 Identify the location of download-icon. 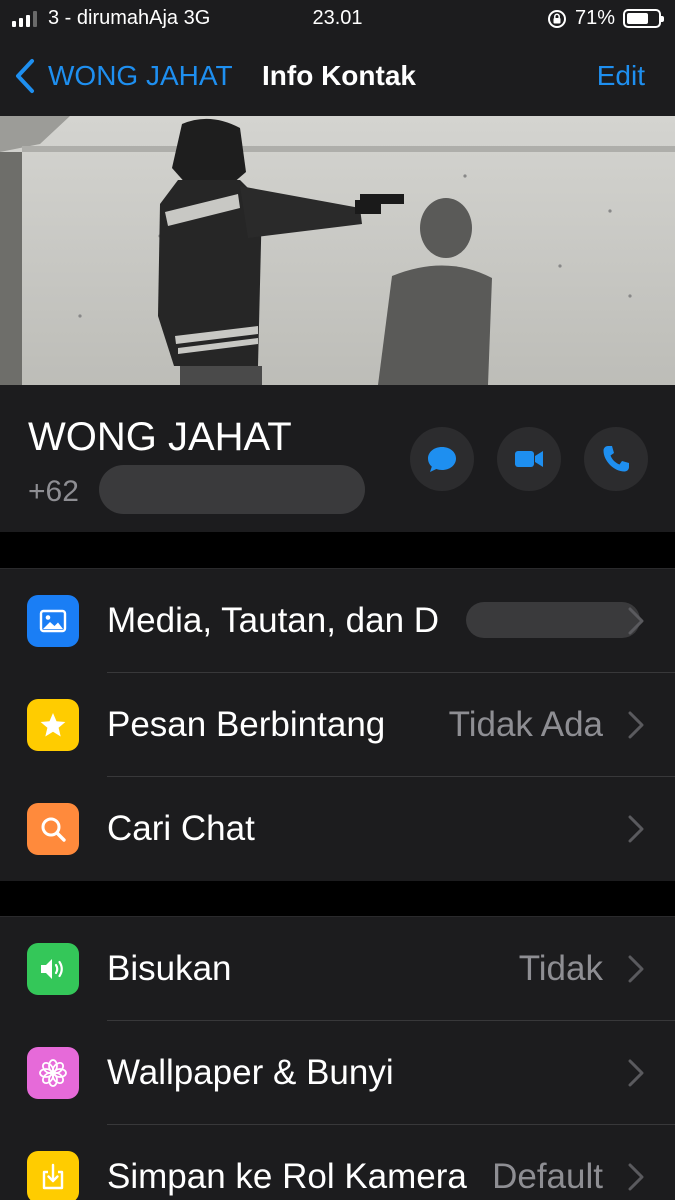
(53, 1175).